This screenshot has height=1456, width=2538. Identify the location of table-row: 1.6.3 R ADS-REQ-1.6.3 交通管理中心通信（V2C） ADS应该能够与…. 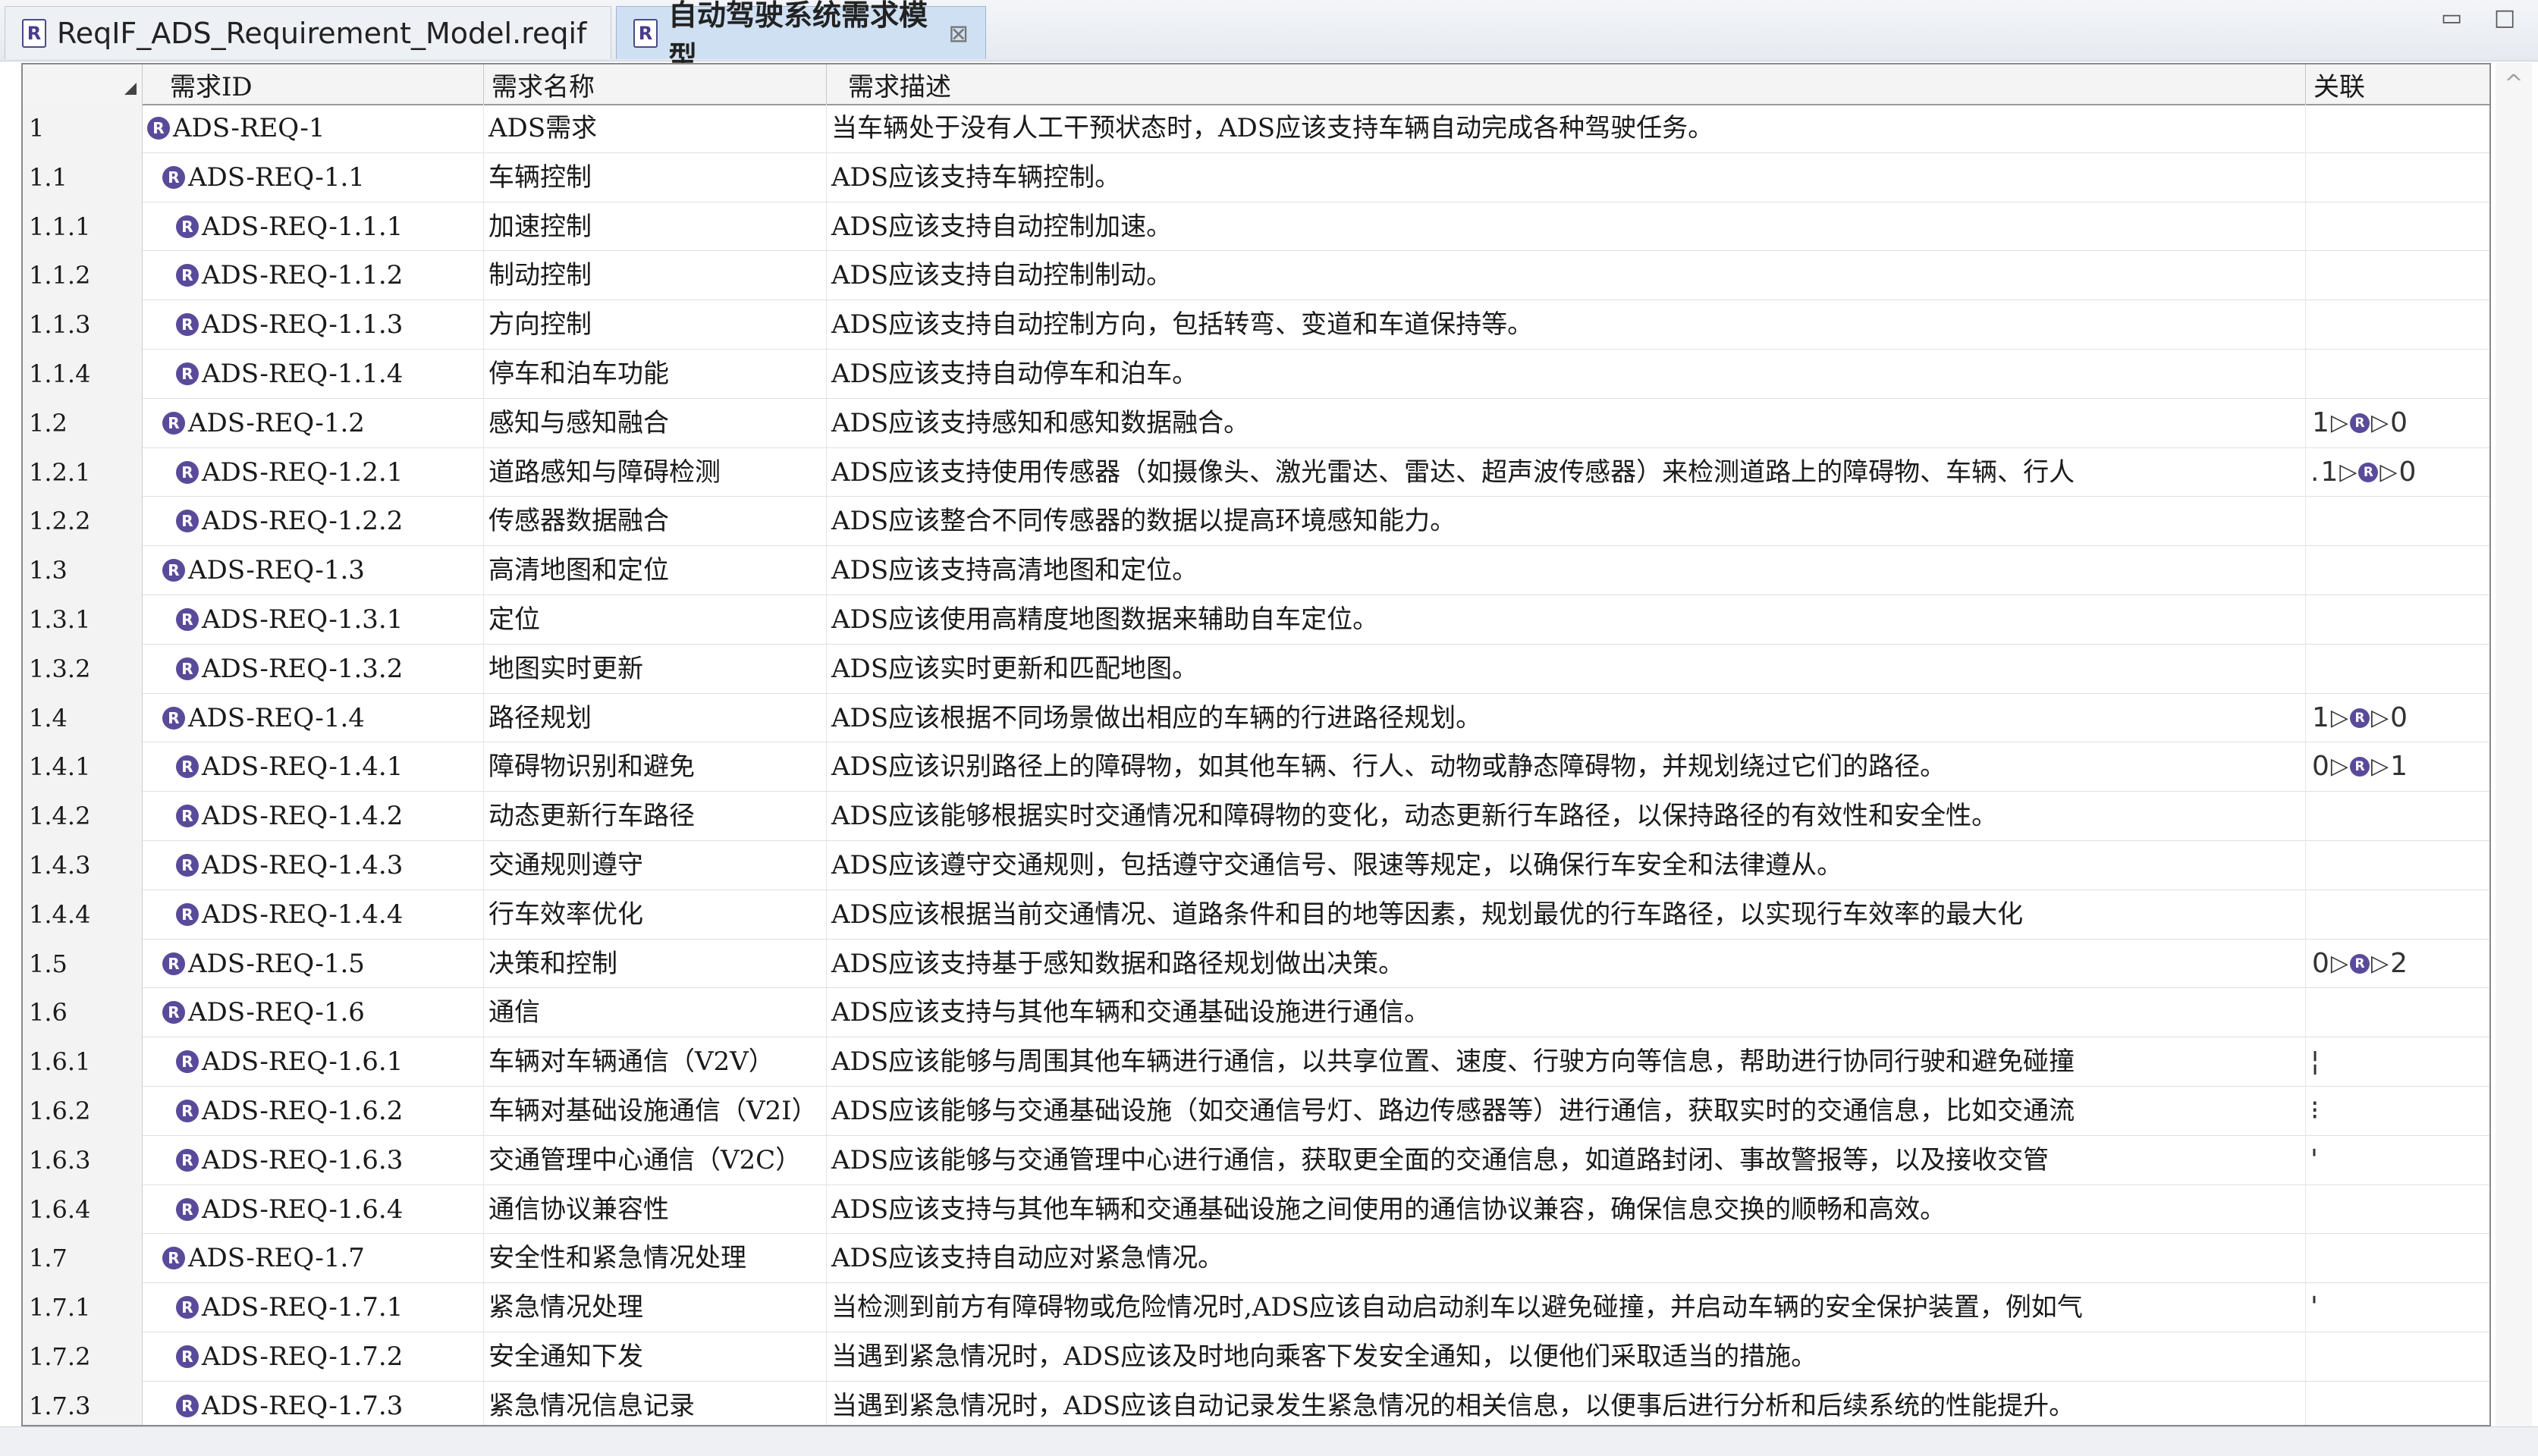
(1256, 1160).